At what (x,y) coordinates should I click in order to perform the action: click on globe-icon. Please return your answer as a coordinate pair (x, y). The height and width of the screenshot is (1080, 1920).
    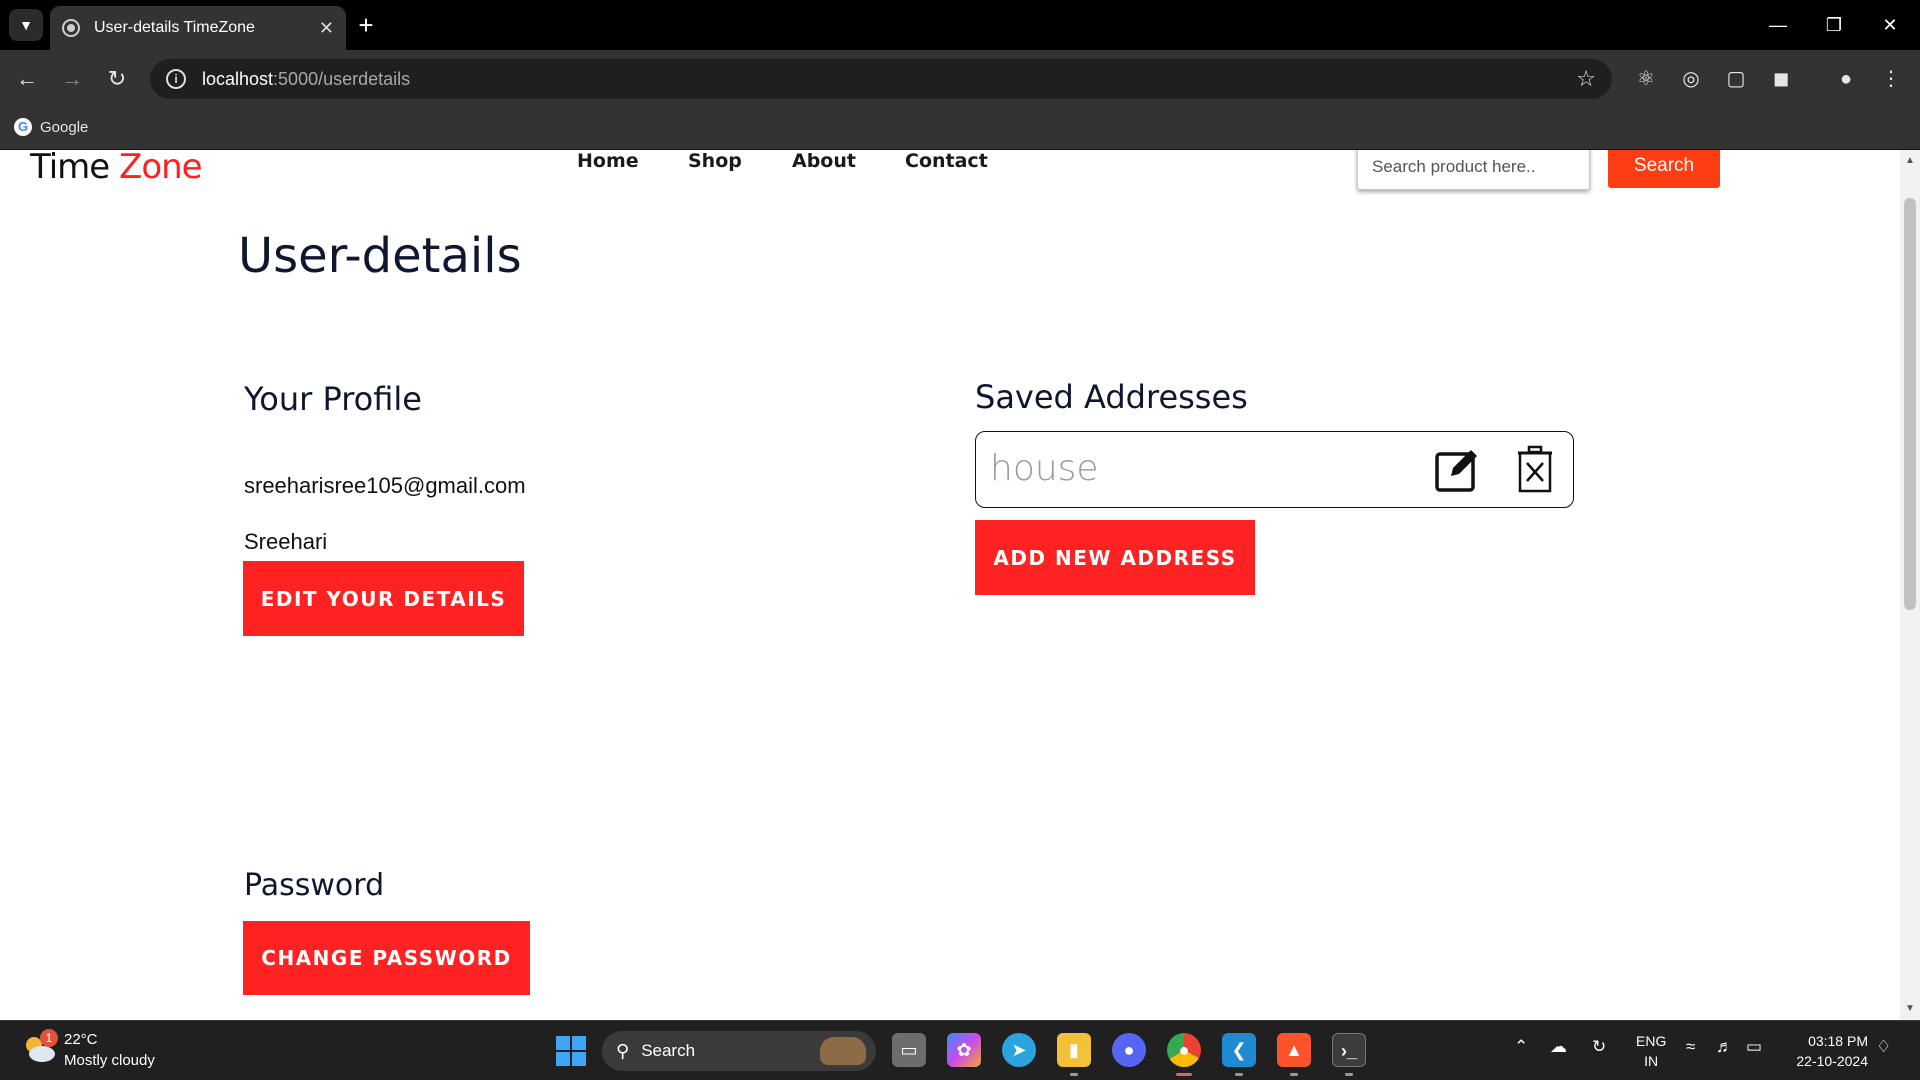
    Looking at the image, I should click on (71, 28).